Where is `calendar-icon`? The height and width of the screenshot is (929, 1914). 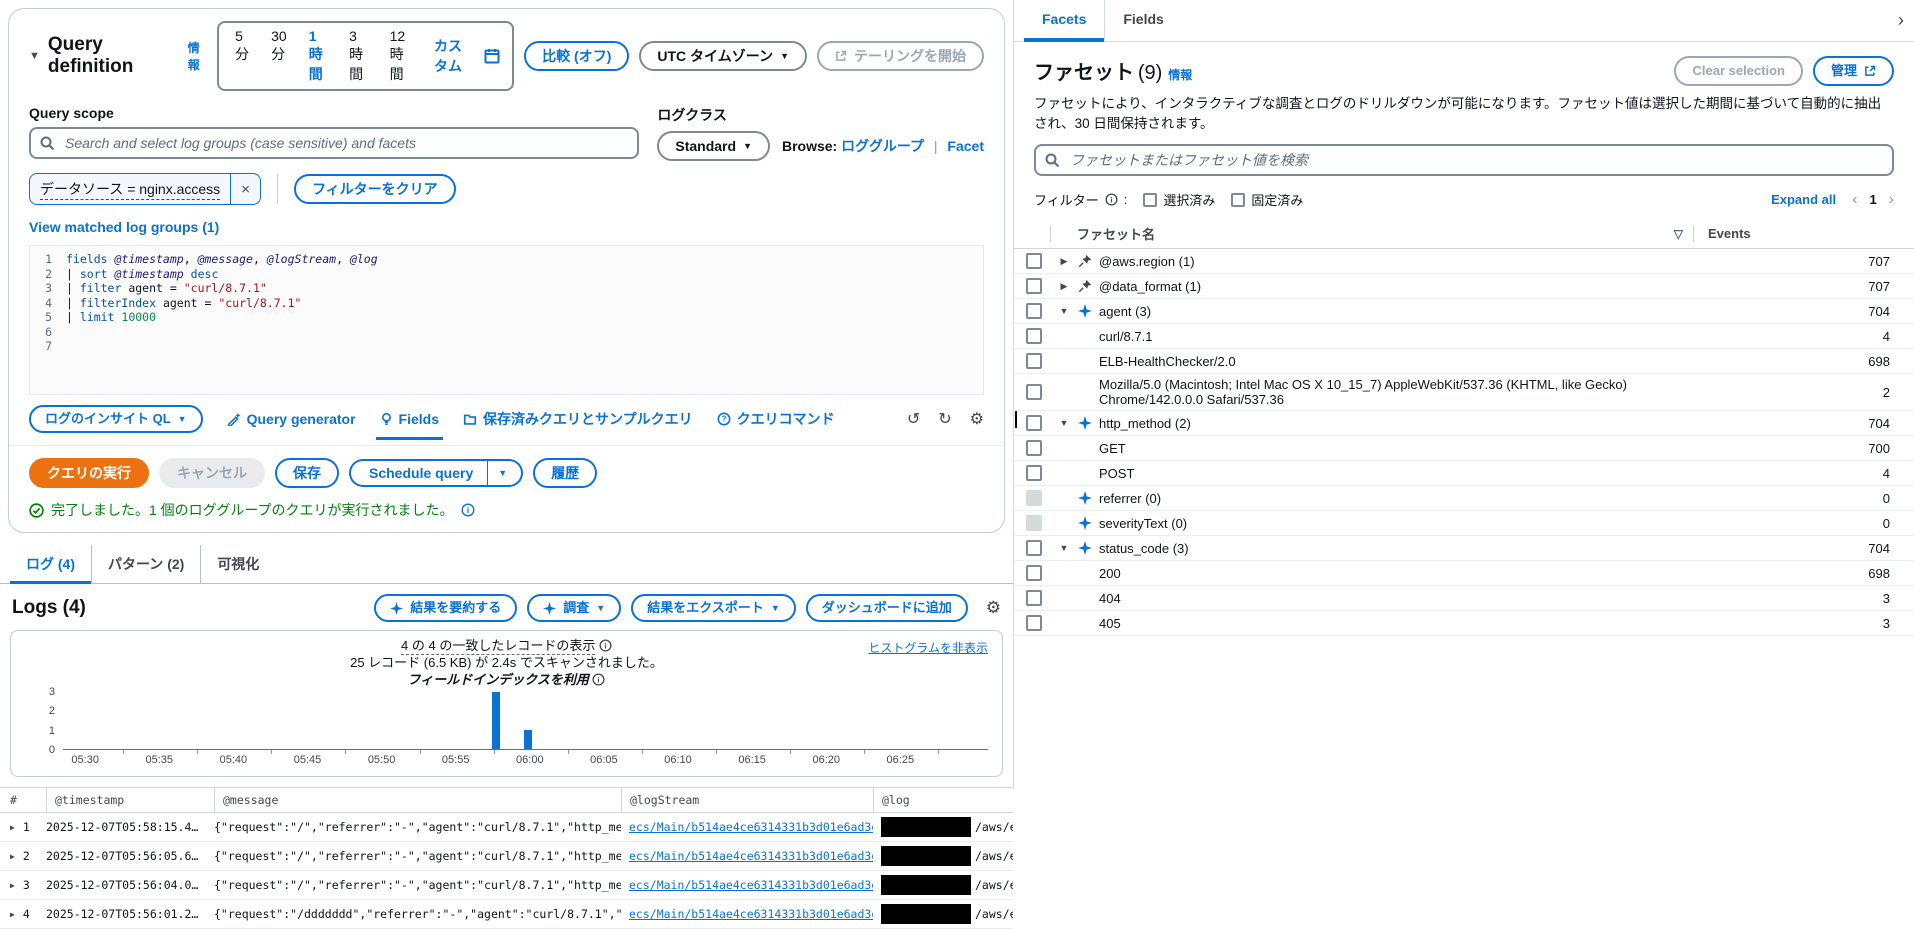
calendar-icon is located at coordinates (494, 56).